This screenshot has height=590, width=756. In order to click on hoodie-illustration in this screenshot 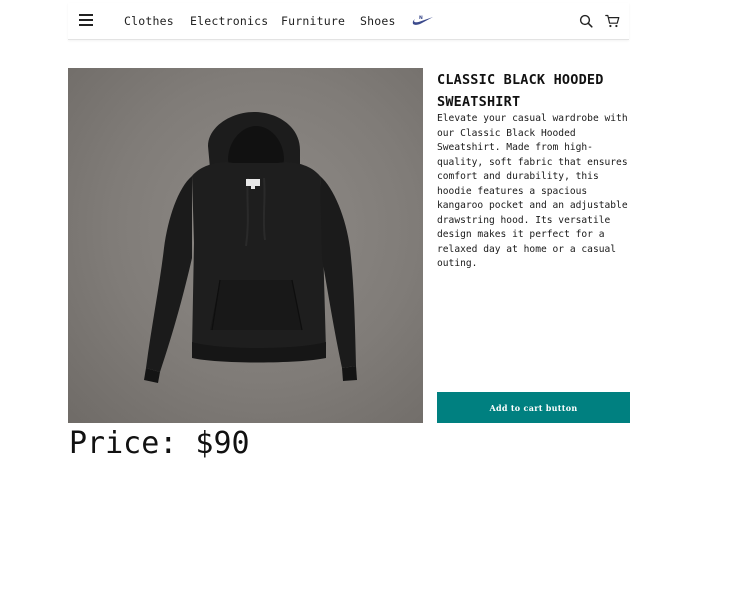, I will do `click(250, 247)`.